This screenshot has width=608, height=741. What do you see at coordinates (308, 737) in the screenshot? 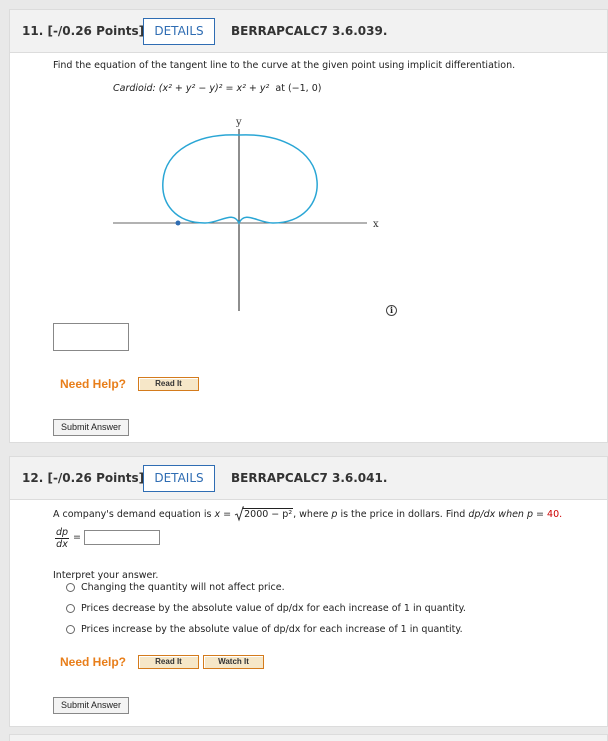
I see `next-question-header-edge` at bounding box center [308, 737].